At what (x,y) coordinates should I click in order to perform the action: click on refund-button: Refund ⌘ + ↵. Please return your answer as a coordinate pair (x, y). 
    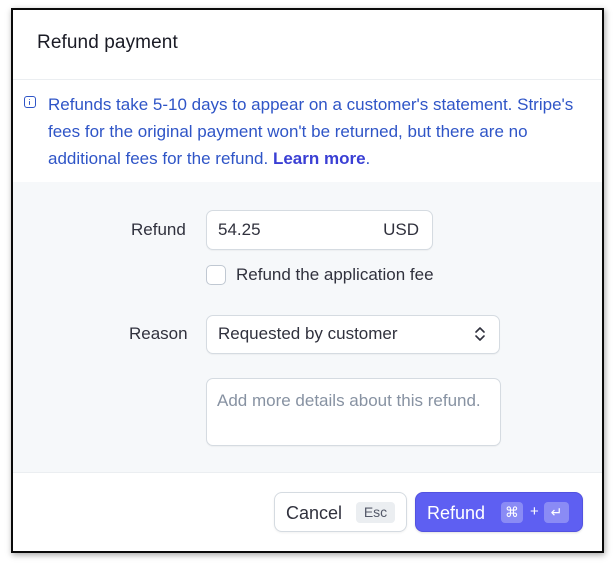
    Looking at the image, I should click on (499, 512).